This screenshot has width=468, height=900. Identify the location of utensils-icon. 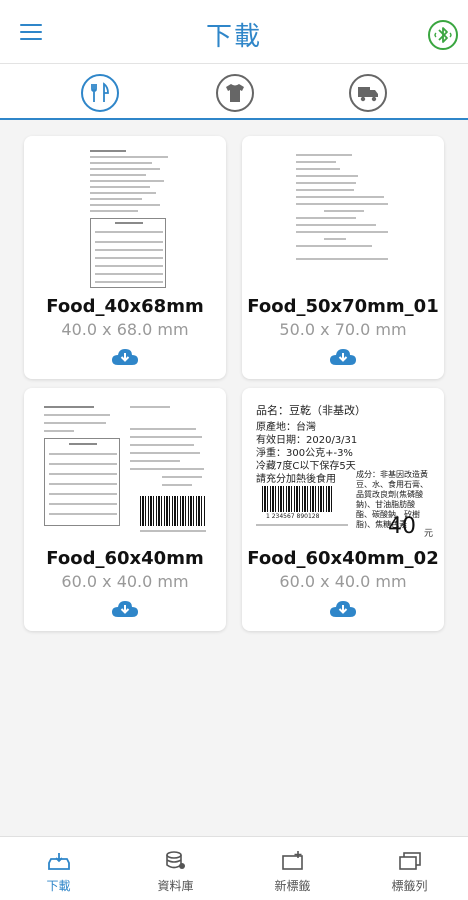
(100, 92).